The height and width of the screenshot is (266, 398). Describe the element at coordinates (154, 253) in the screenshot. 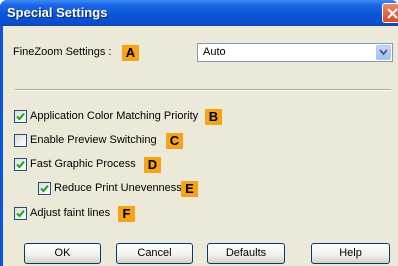

I see `cancel-button: Cancel` at that location.